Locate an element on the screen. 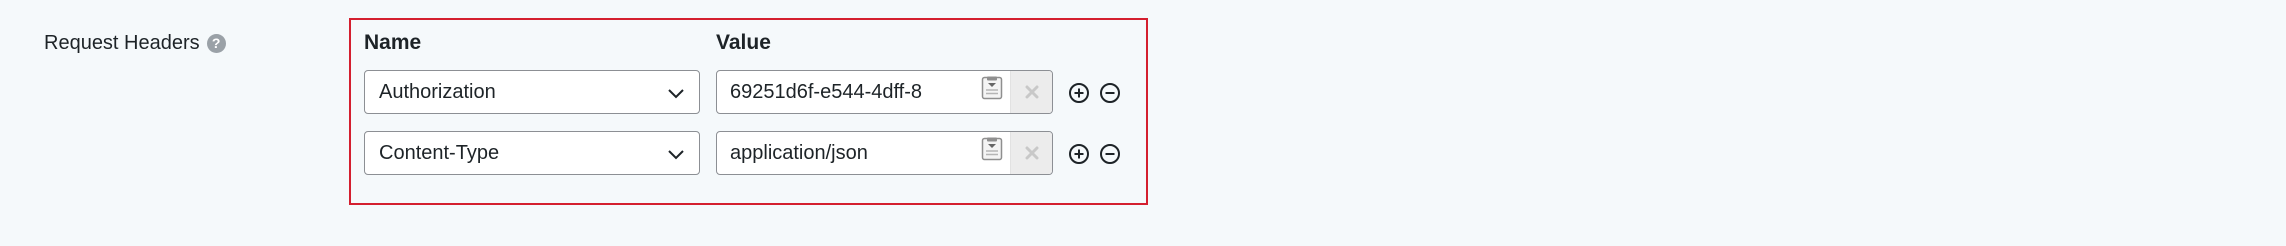 This screenshot has height=246, width=2286. header-value-input: 69251d6f-e544-4dff-8 is located at coordinates (884, 92).